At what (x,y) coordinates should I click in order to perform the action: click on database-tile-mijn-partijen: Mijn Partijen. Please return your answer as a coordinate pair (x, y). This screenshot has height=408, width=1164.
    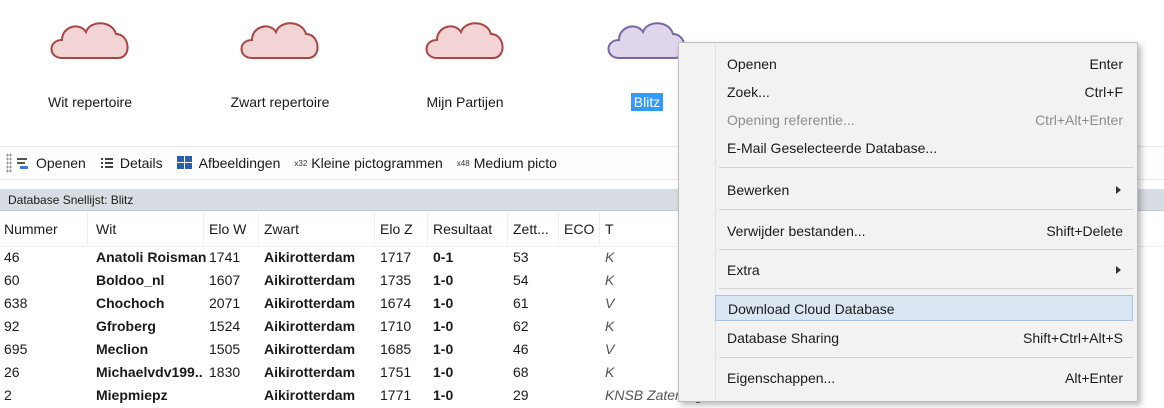
    Looking at the image, I should click on (465, 63).